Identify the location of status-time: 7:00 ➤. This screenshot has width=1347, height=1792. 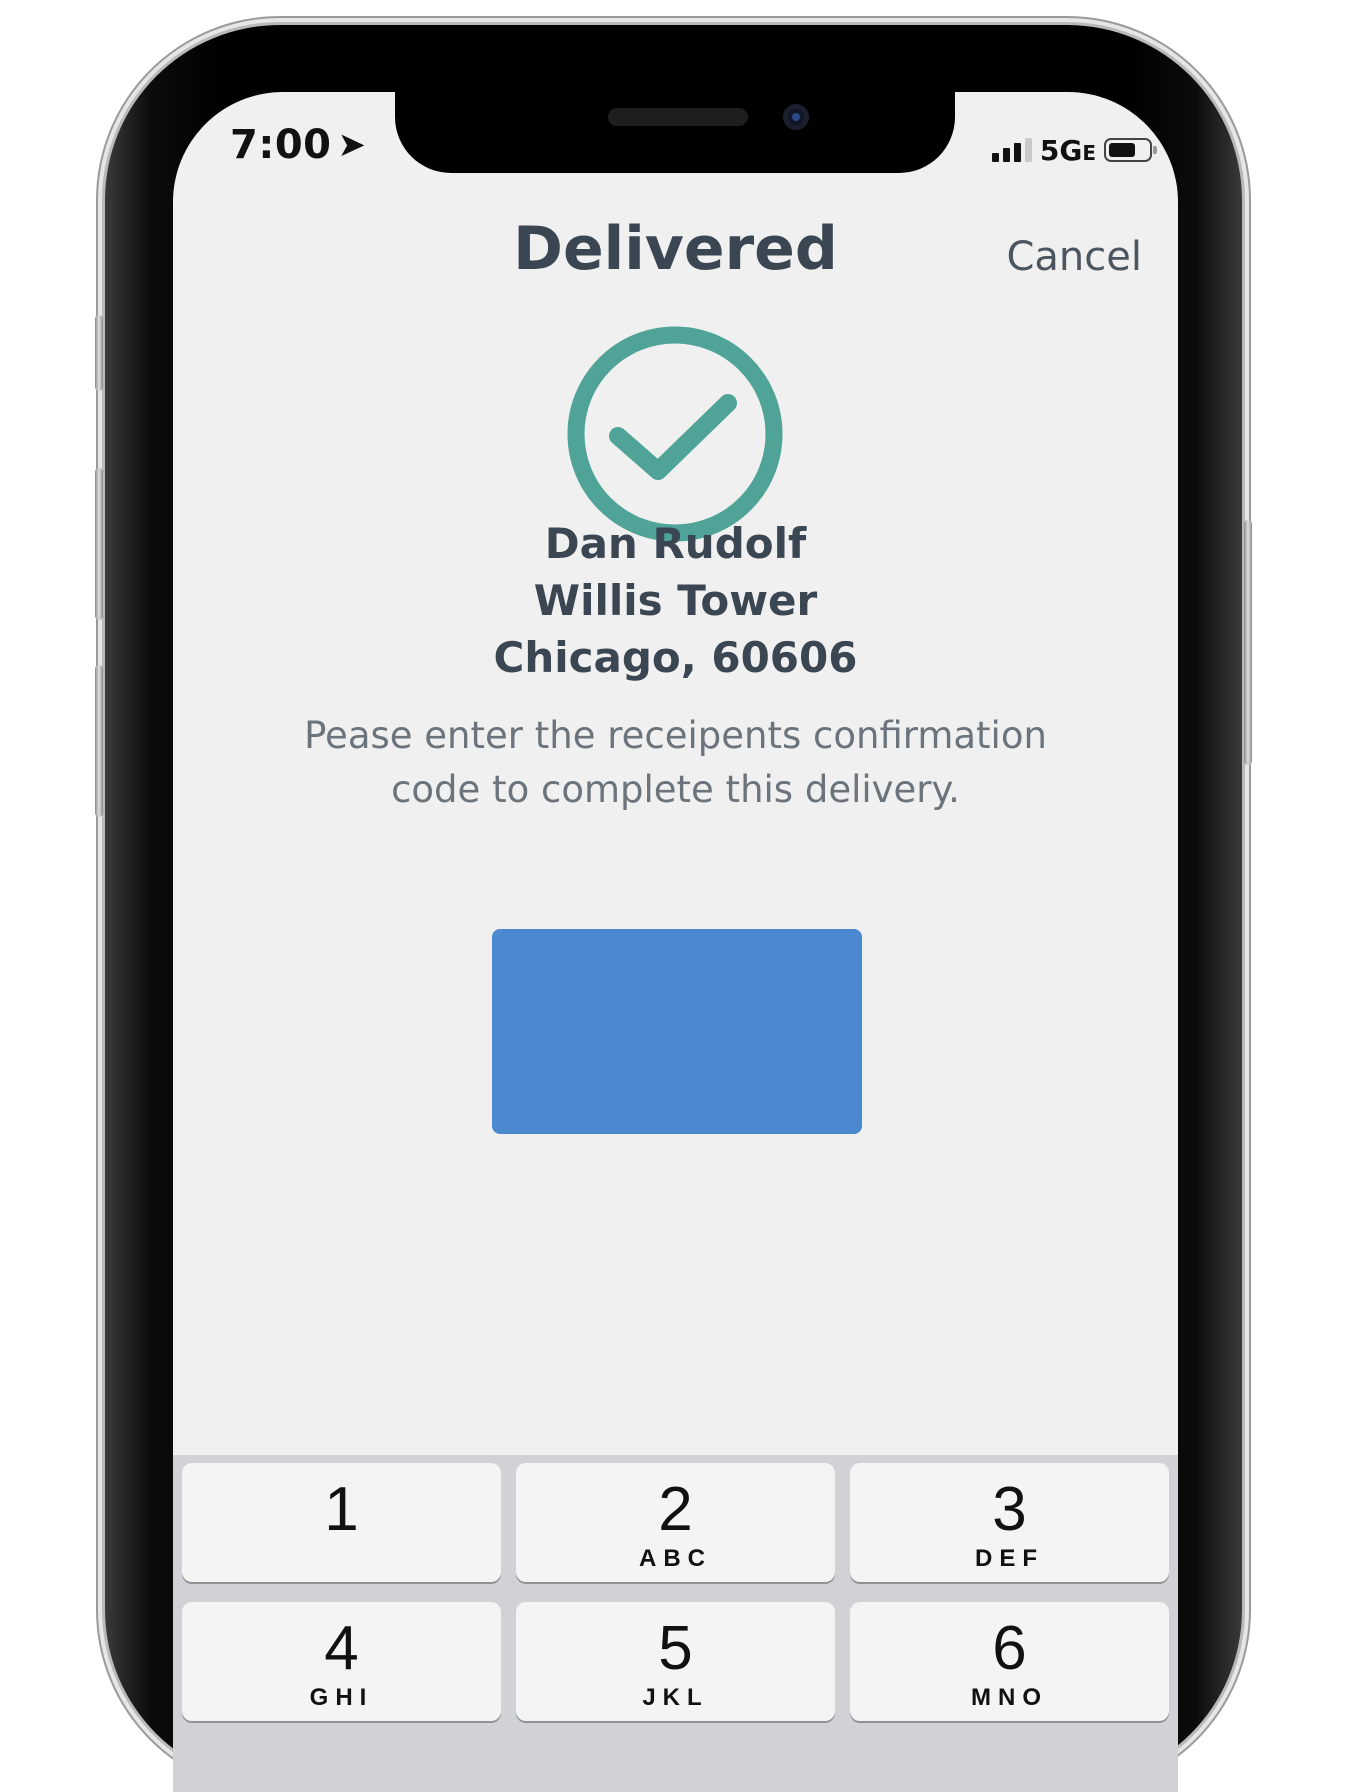
(298, 145).